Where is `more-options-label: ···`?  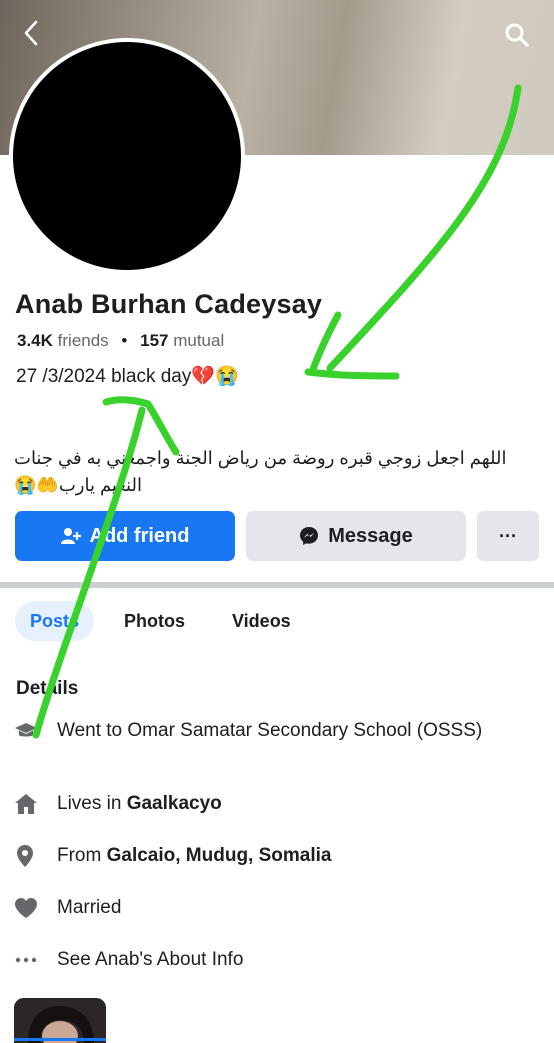
more-options-label: ··· is located at coordinates (508, 535).